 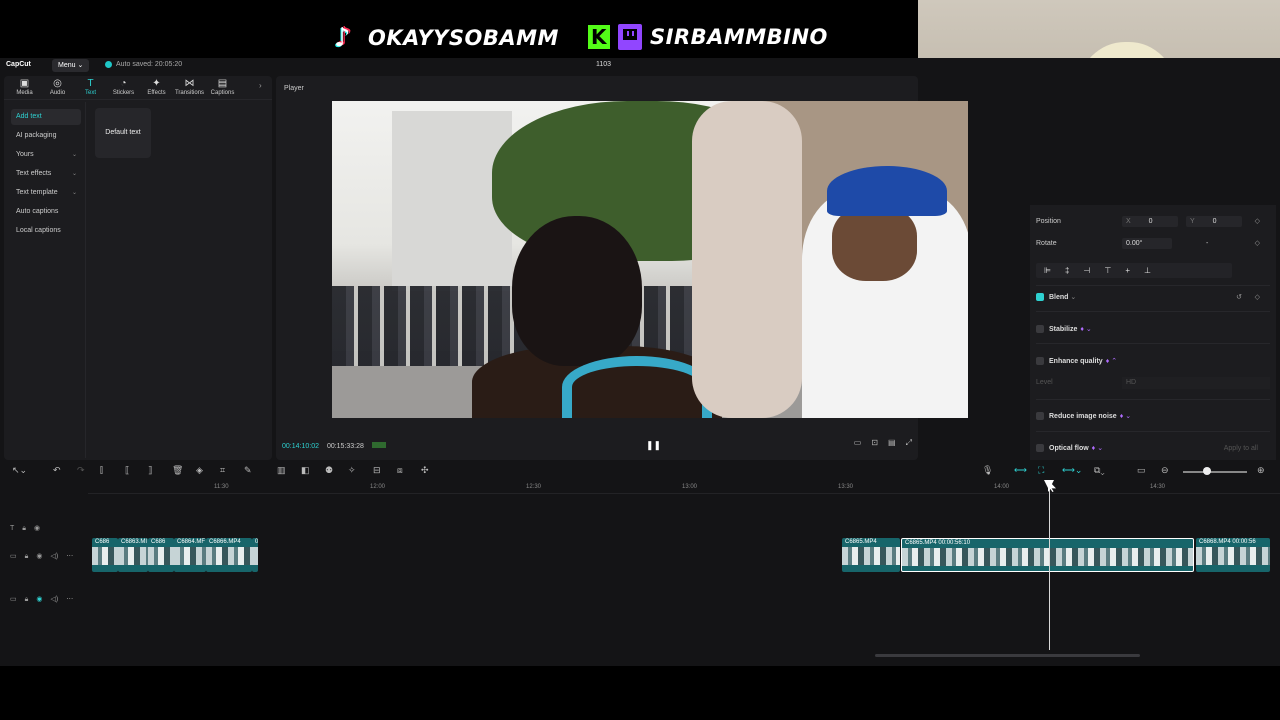 What do you see at coordinates (156, 87) in the screenshot?
I see `tab-effects: ✦ Effects` at bounding box center [156, 87].